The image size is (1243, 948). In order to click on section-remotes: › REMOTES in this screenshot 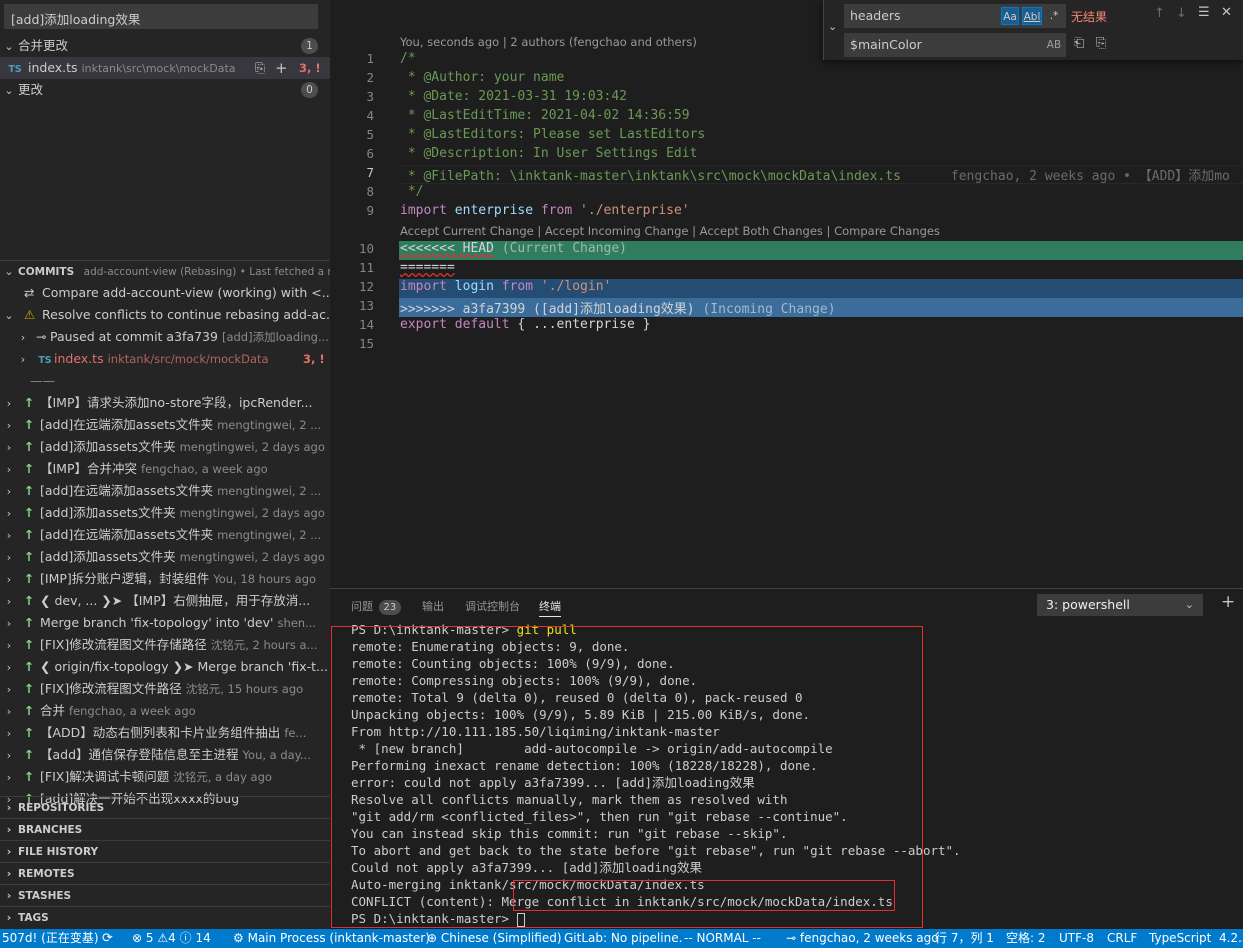, I will do `click(165, 873)`.